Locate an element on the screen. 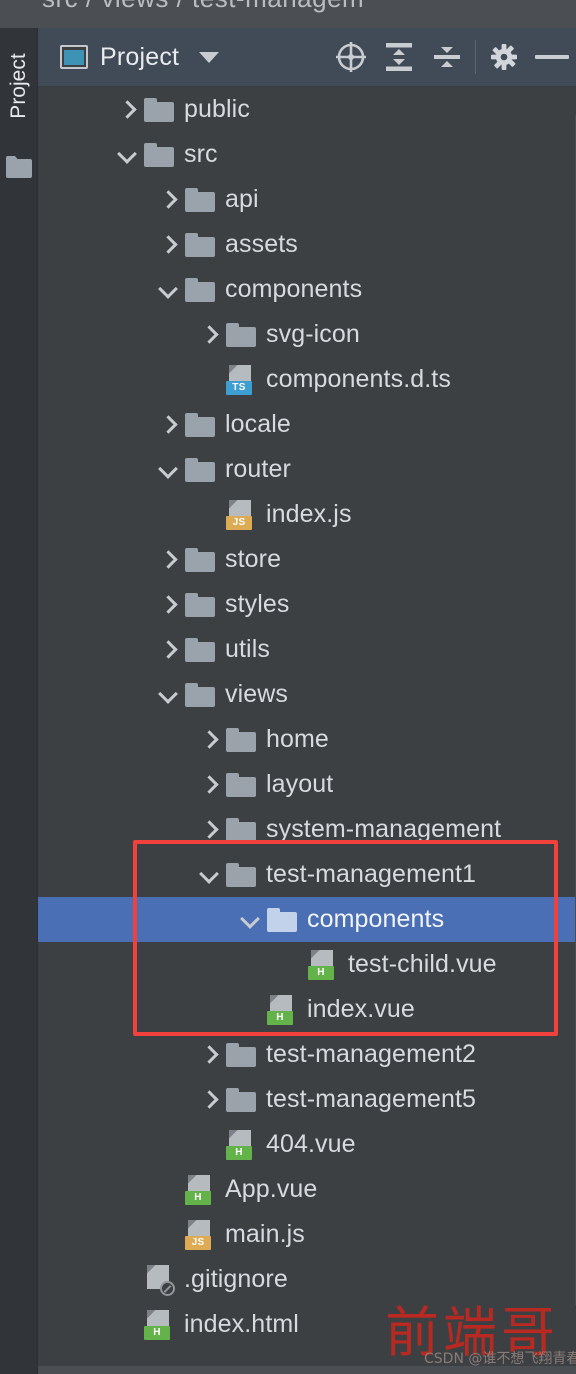  tree-row-label: styles is located at coordinates (257, 604).